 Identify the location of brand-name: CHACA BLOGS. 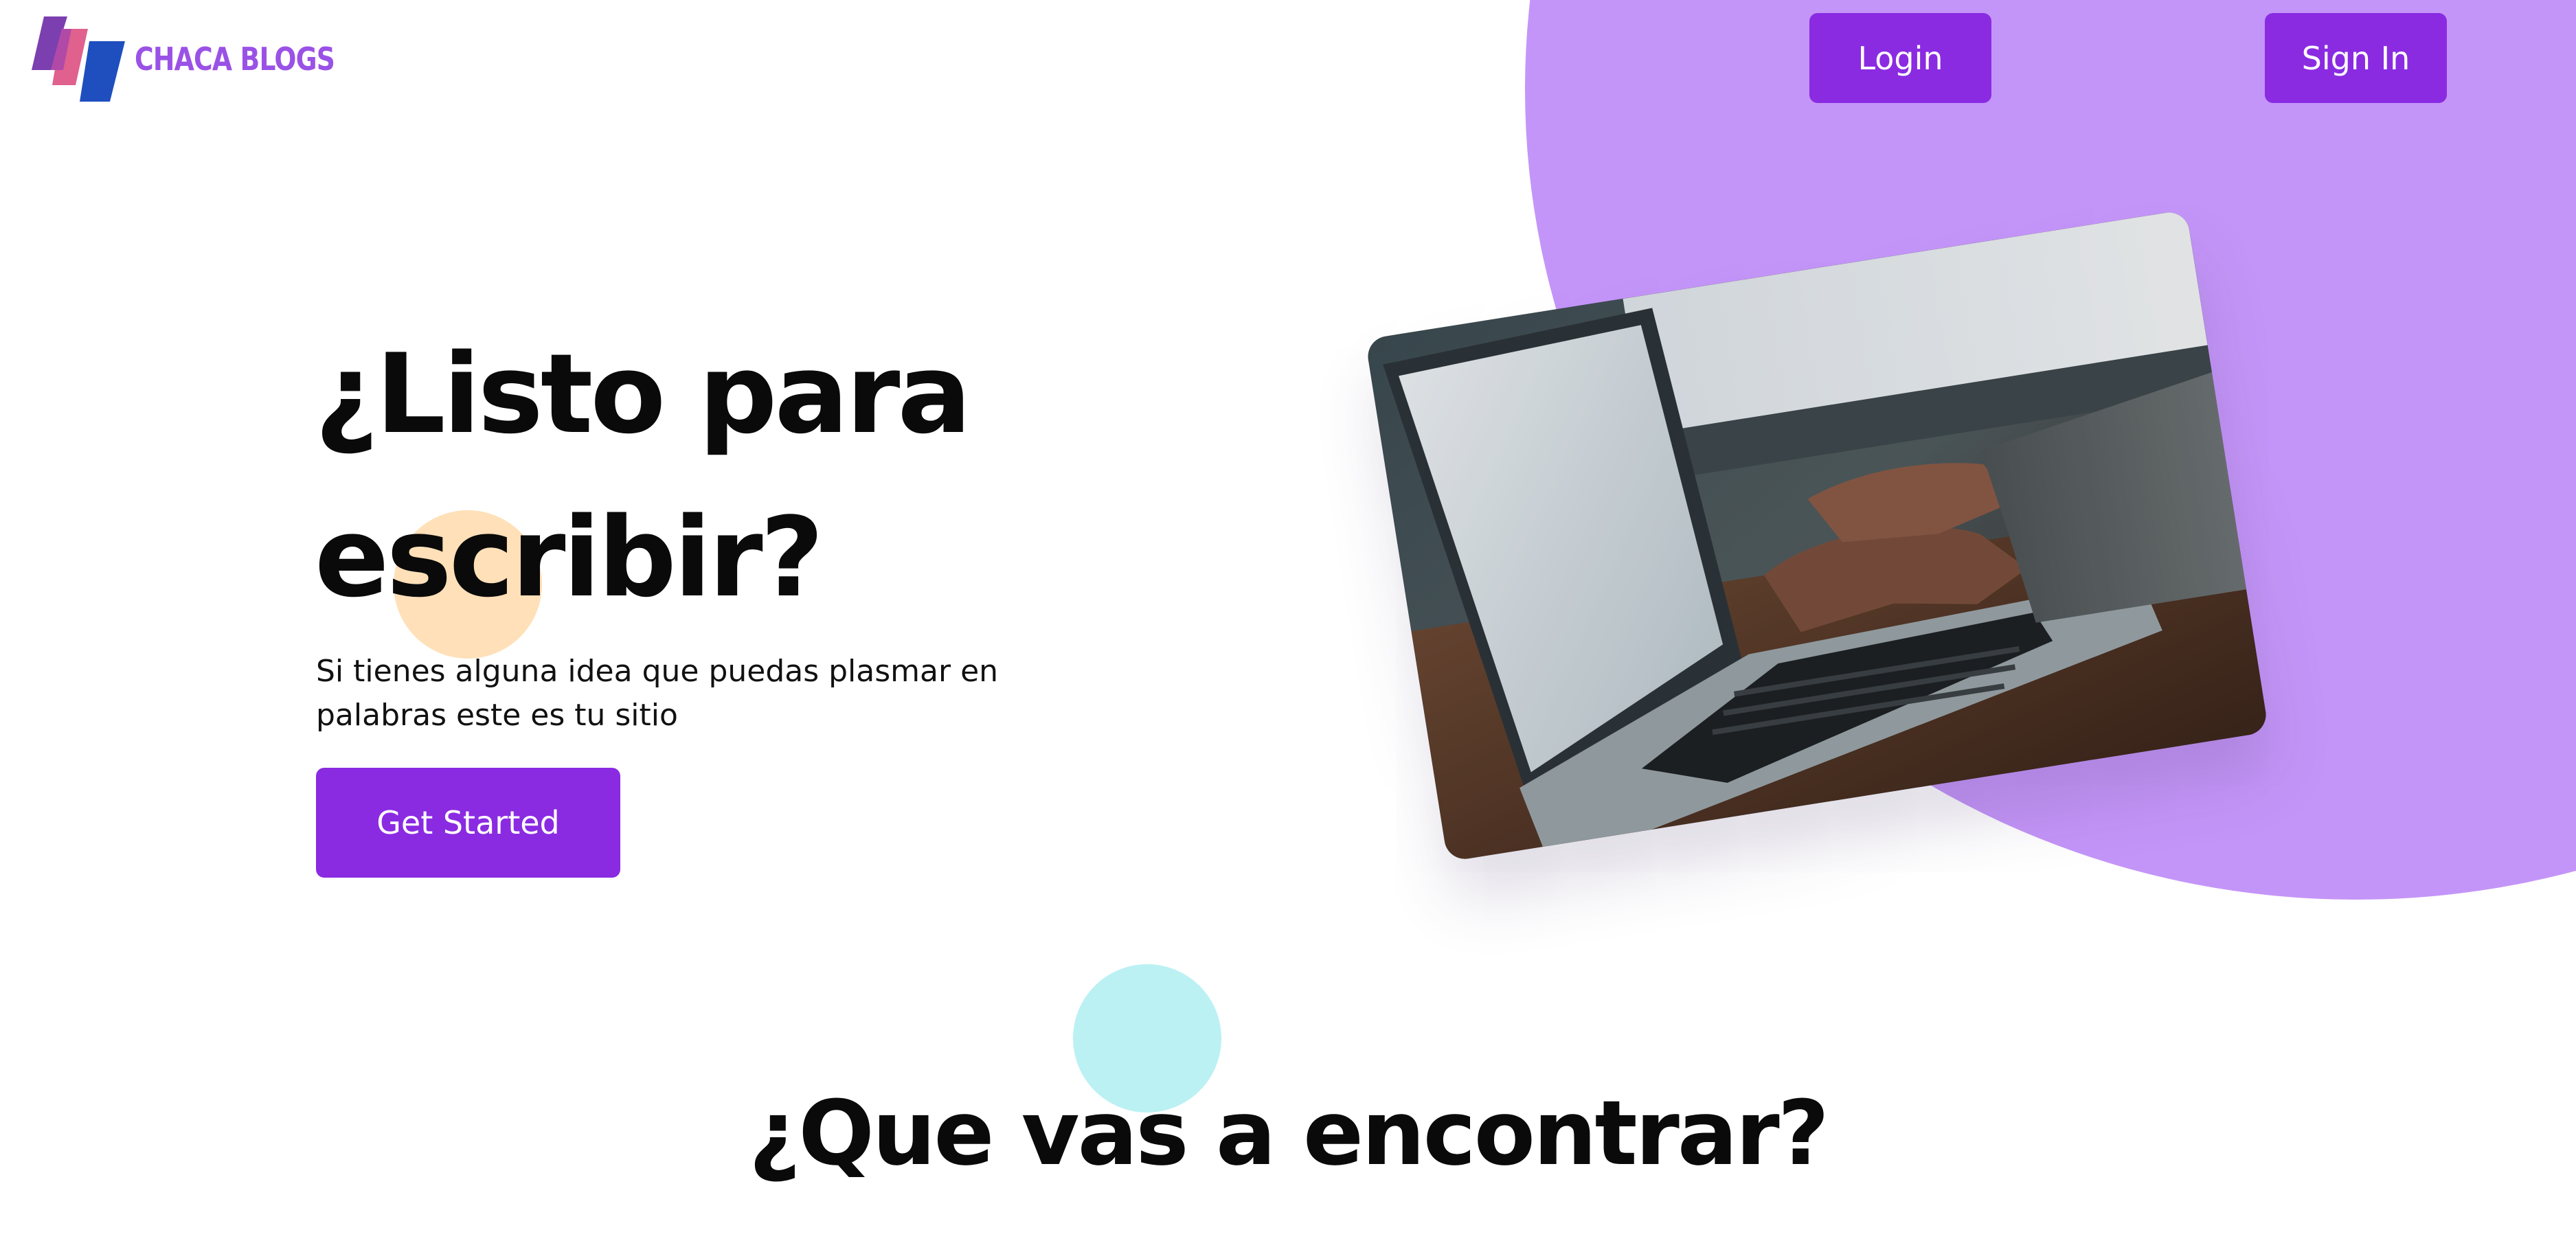
(235, 59).